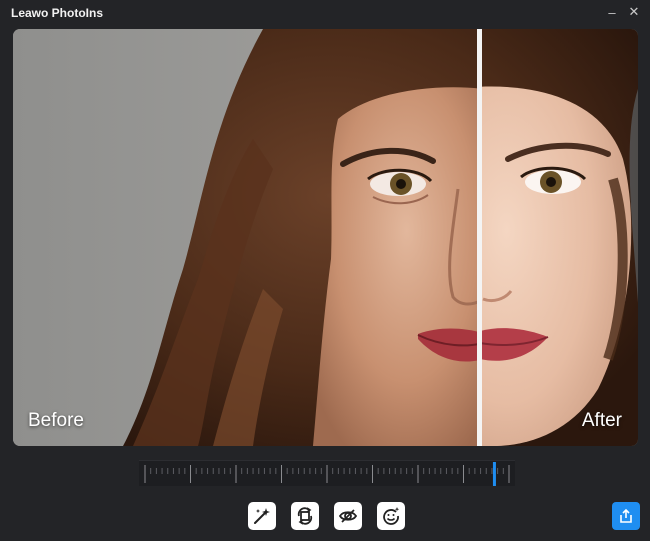 The width and height of the screenshot is (650, 541). What do you see at coordinates (494, 474) in the screenshot?
I see `slider-thumb` at bounding box center [494, 474].